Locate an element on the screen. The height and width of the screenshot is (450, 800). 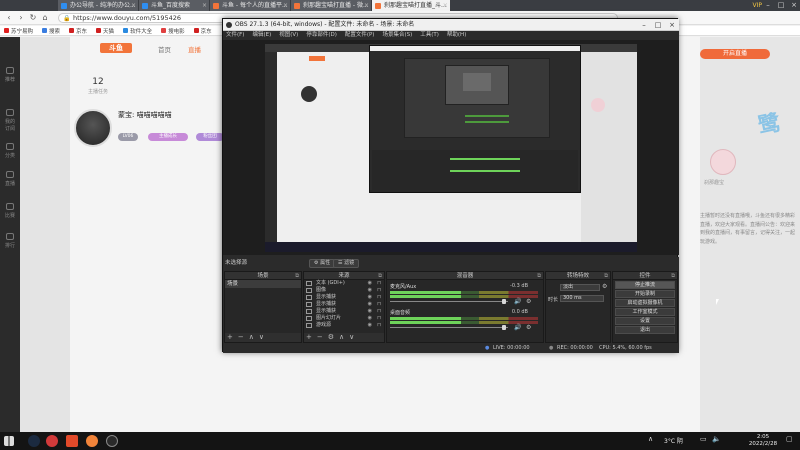
browser-tab: 斗鱼 - 每个人的直播平... × is located at coordinates (250, 5).